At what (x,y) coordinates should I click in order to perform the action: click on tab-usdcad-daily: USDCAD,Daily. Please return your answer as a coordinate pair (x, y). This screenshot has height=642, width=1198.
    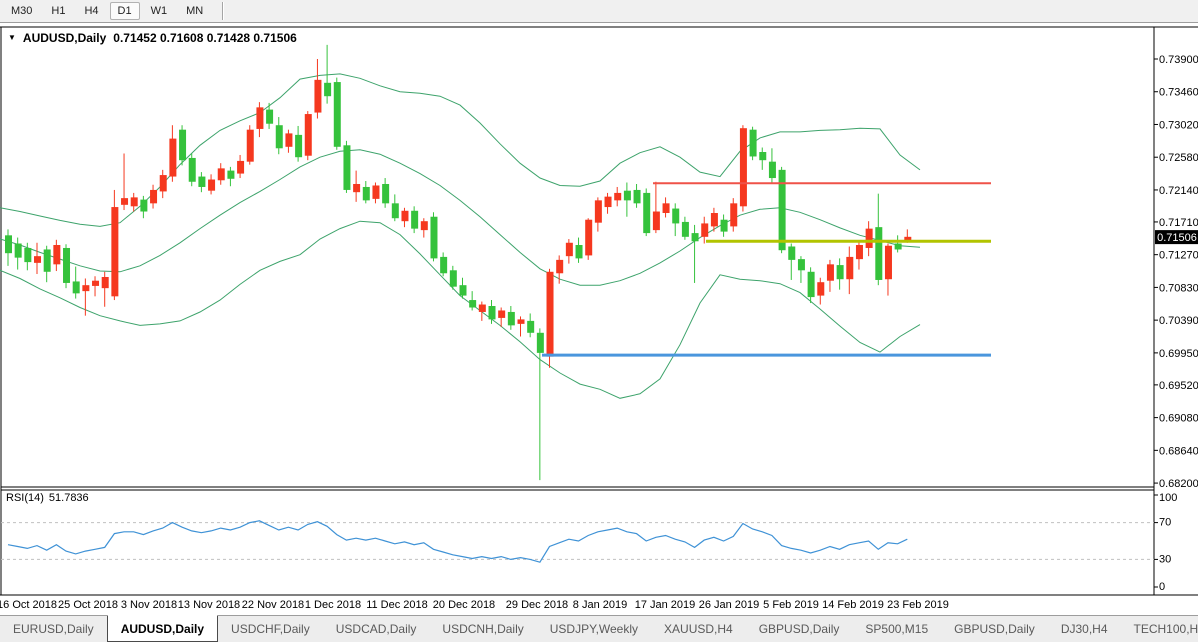
    Looking at the image, I should click on (376, 629).